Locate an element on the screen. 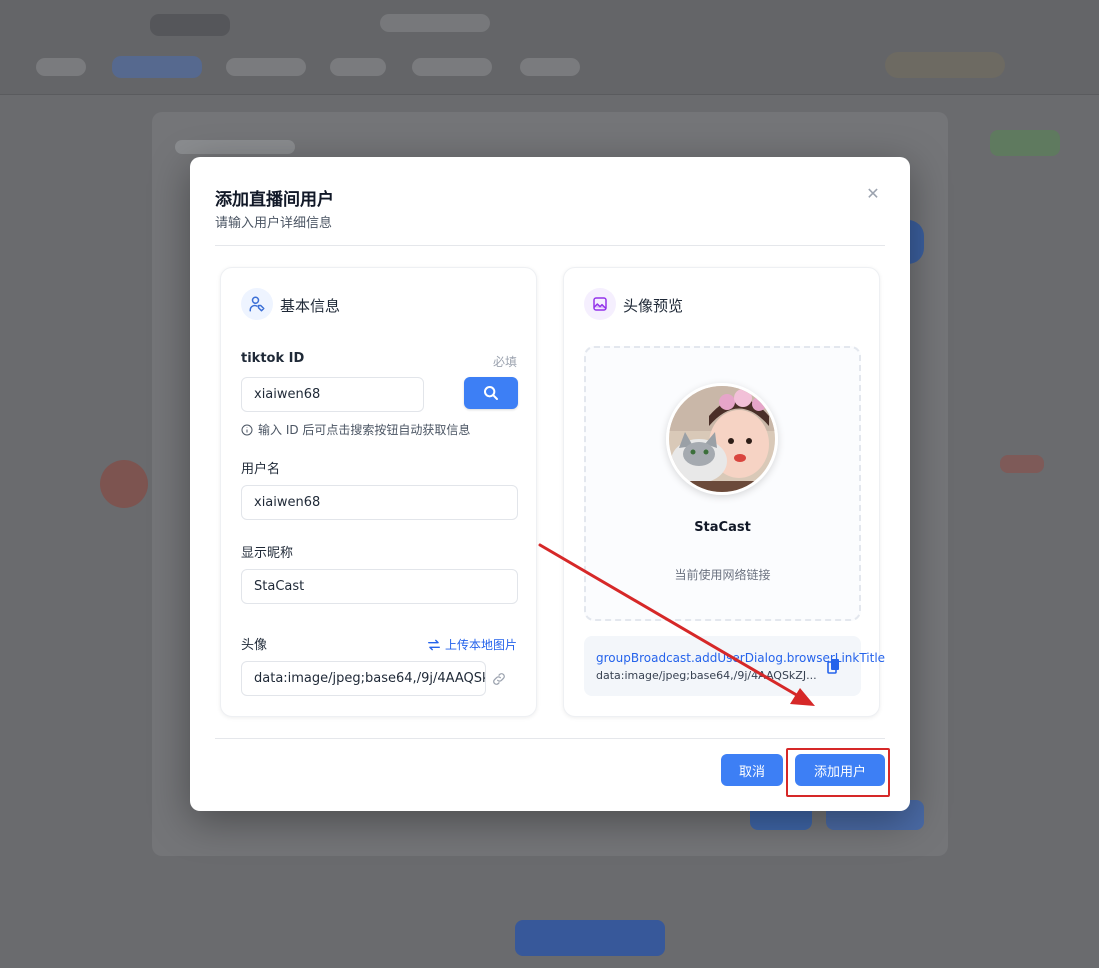  swap-icon is located at coordinates (434, 644).